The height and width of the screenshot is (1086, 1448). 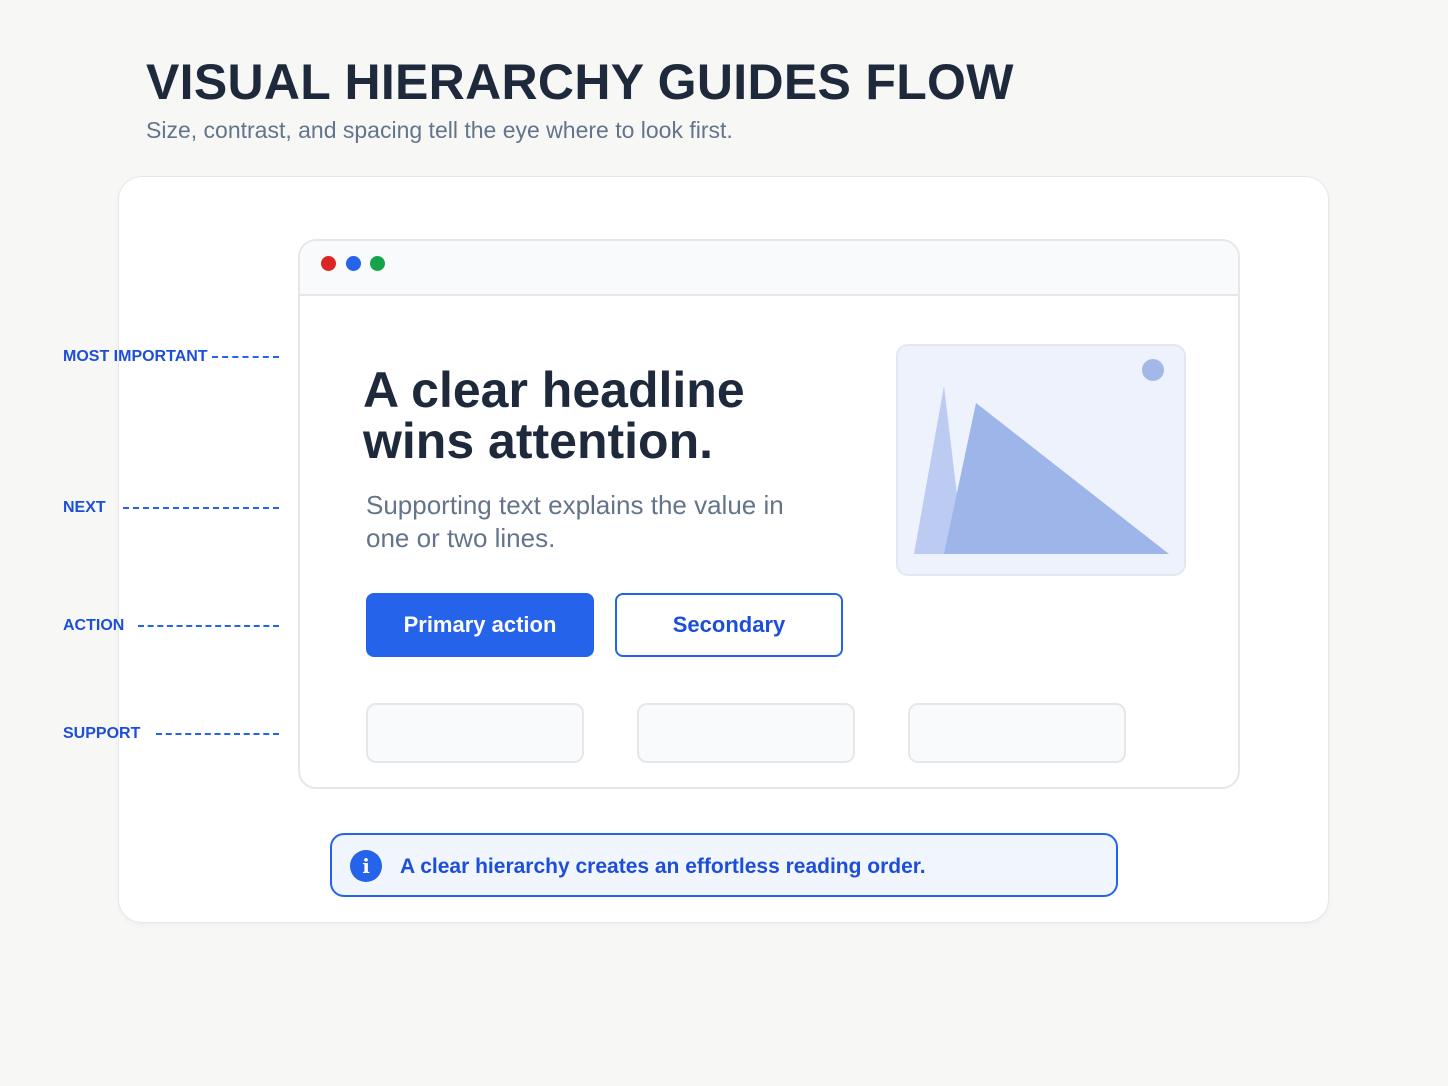 I want to click on window-minimize-dot, so click(x=353, y=263).